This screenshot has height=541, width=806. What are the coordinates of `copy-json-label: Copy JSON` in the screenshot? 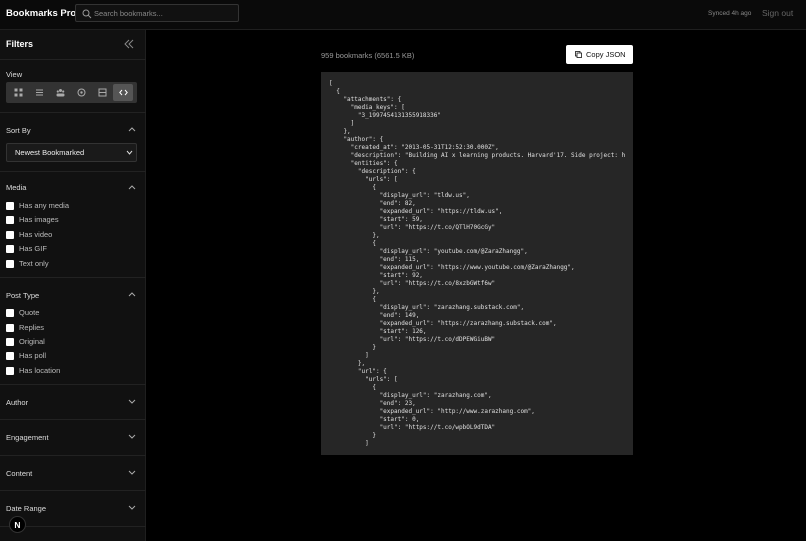 It's located at (606, 54).